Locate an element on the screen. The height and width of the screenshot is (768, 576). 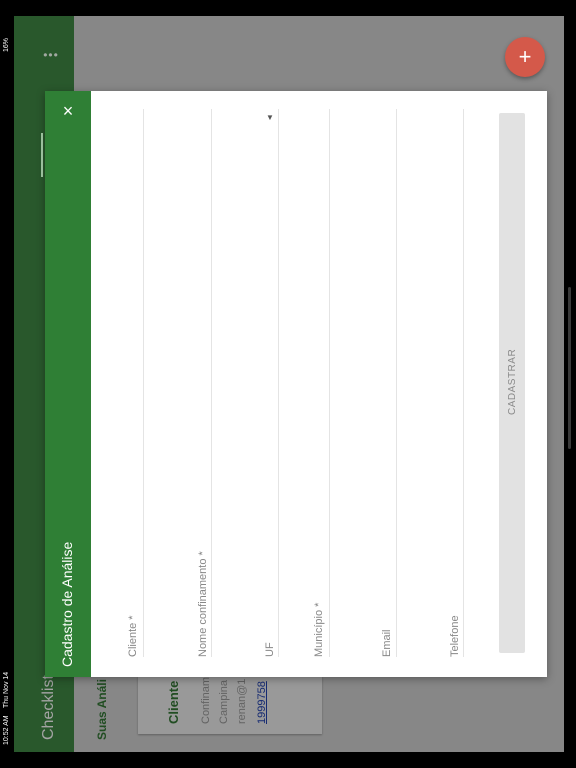
add-button: + is located at coordinates (525, 57).